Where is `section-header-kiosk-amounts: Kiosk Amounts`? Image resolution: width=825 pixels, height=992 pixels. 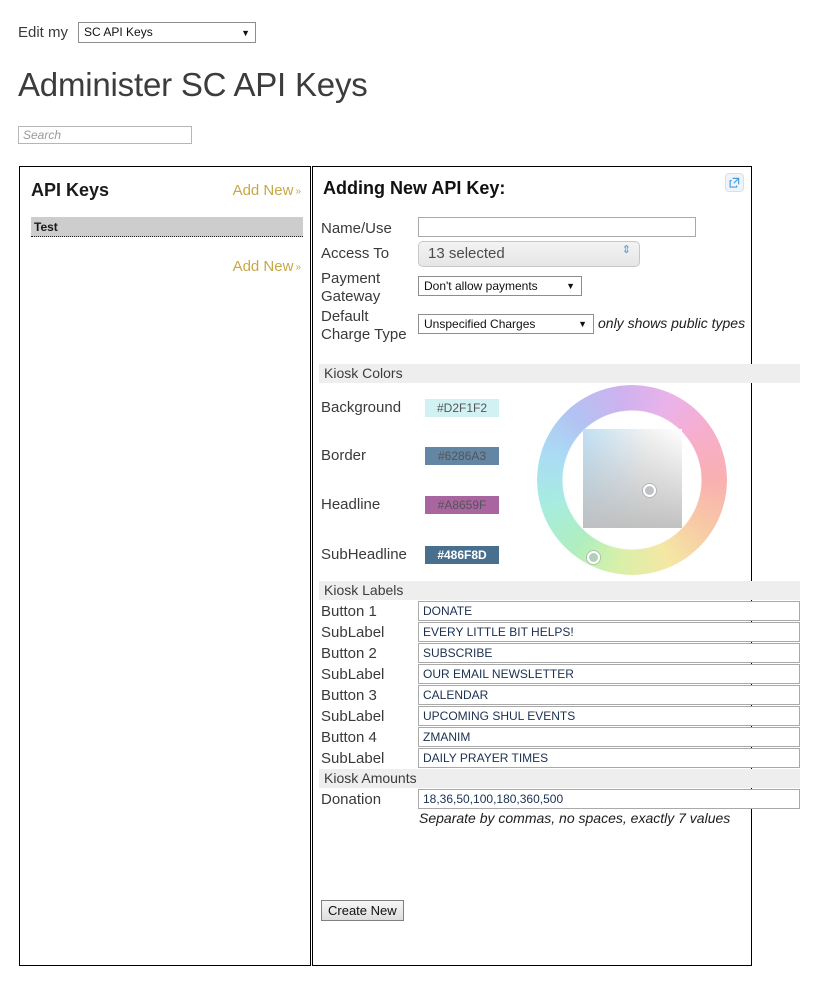 section-header-kiosk-amounts: Kiosk Amounts is located at coordinates (559, 778).